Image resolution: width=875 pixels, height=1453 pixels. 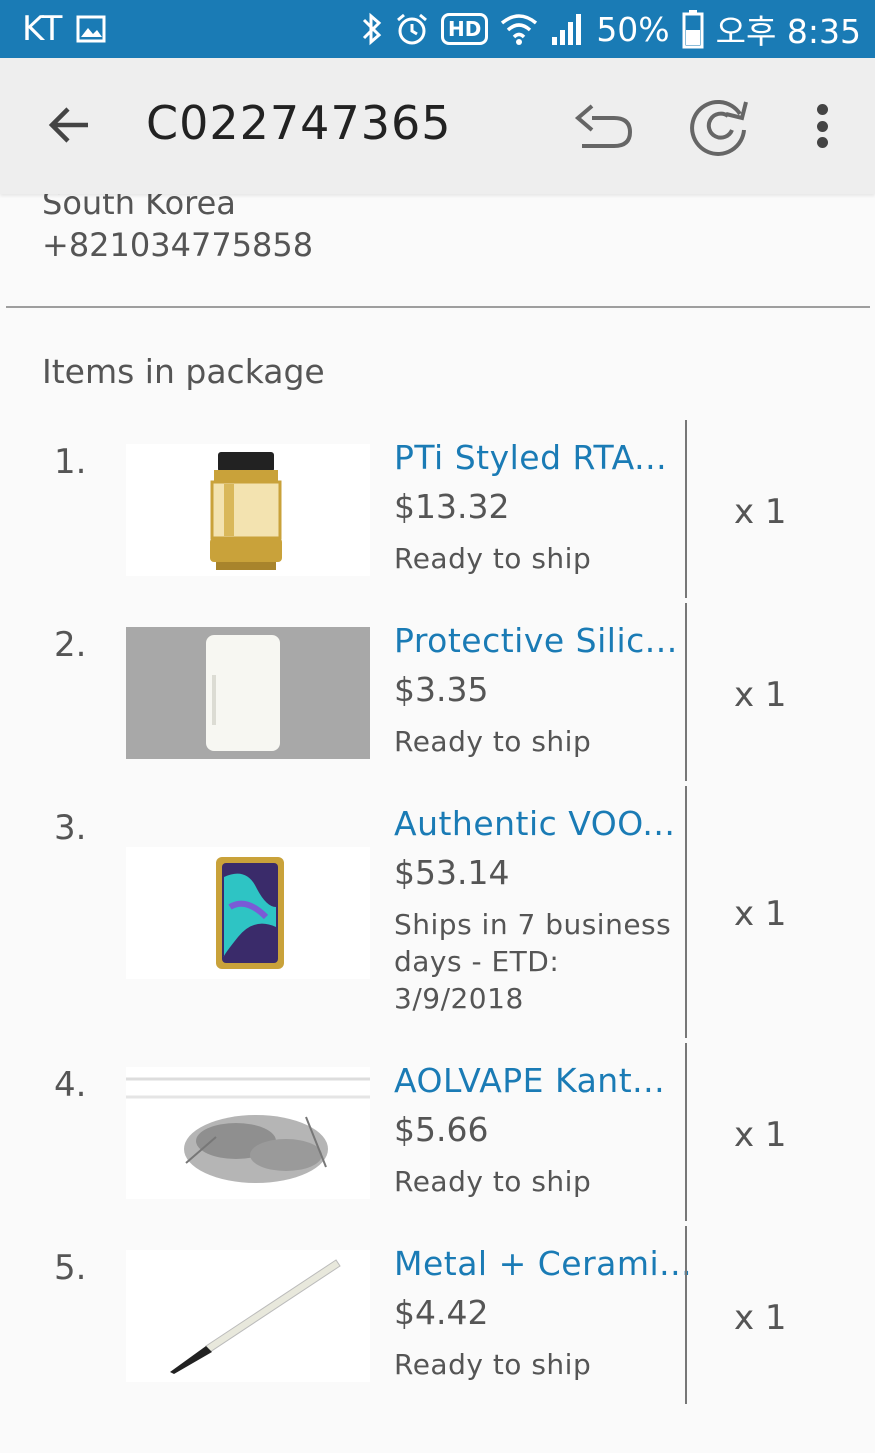 I want to click on rta-tank-image, so click(x=246, y=511).